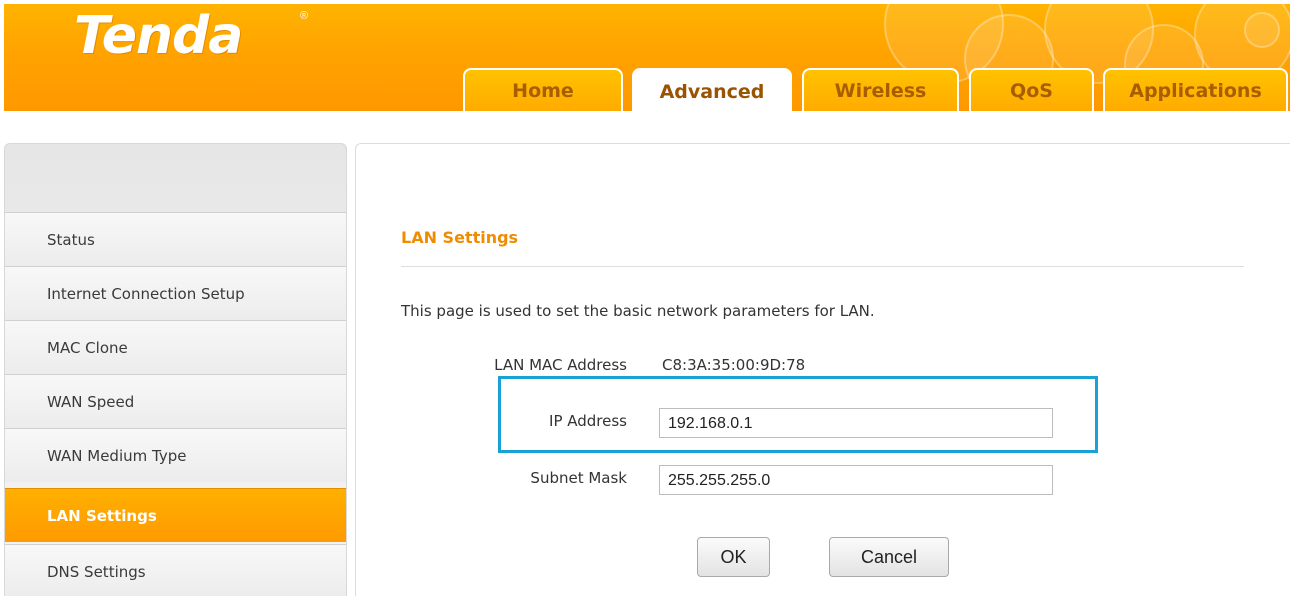 The height and width of the screenshot is (596, 1290). I want to click on tab-qos: QoS, so click(1031, 89).